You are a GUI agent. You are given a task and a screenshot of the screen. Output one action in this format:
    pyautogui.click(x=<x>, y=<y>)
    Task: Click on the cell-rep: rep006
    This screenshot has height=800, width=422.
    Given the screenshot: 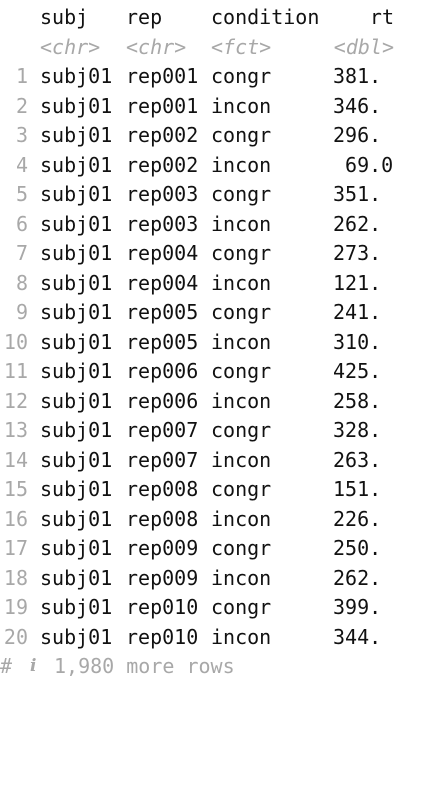 What is the action you would take?
    pyautogui.click(x=162, y=400)
    